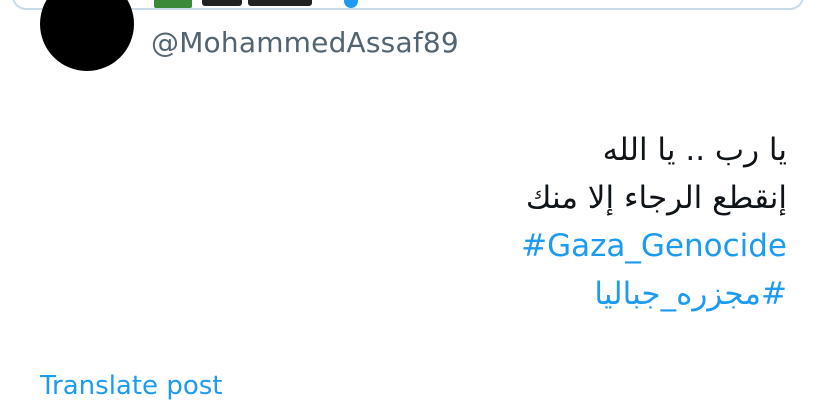 This screenshot has width=829, height=405. What do you see at coordinates (87, 35) in the screenshot?
I see `avatar` at bounding box center [87, 35].